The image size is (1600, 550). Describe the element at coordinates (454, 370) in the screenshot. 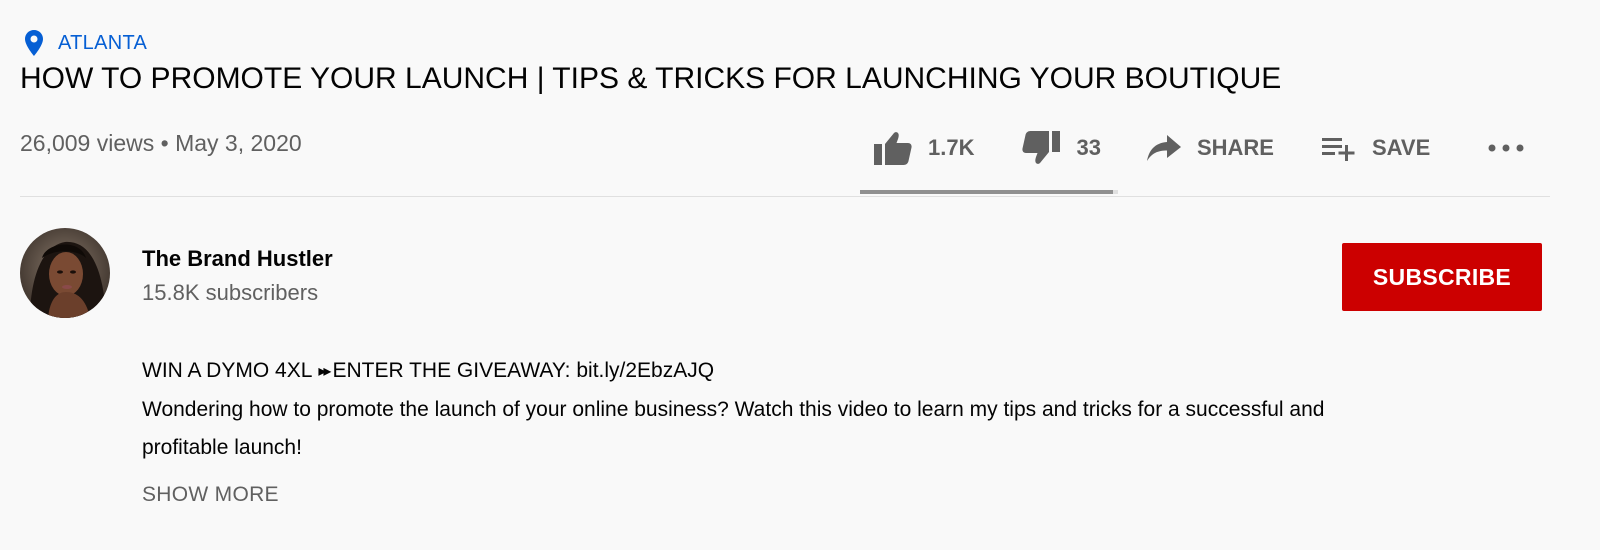

I see `giveaway-suffix: ENTER THE GIVEAWAY:` at that location.